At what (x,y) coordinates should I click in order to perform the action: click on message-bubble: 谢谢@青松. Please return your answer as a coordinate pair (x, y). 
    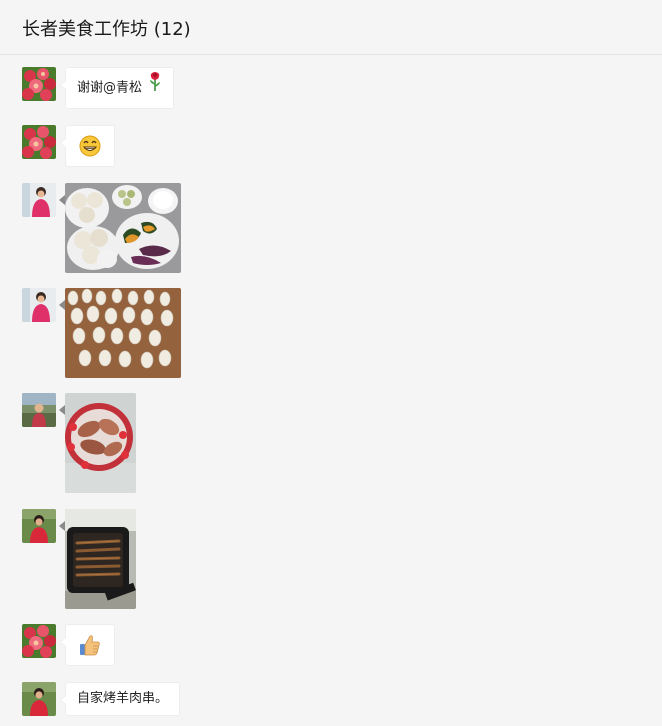
    Looking at the image, I should click on (117, 88).